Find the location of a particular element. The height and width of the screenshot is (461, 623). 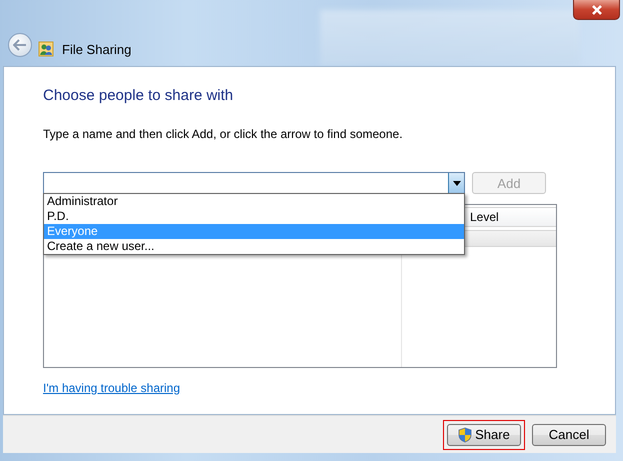

help-link: I'm having trouble sharing is located at coordinates (111, 388).